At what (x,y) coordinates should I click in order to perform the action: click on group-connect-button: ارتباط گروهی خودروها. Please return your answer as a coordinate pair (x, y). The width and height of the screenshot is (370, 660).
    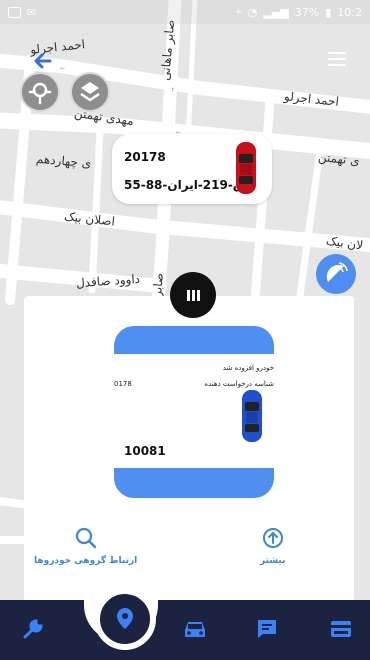
    Looking at the image, I should click on (85, 546).